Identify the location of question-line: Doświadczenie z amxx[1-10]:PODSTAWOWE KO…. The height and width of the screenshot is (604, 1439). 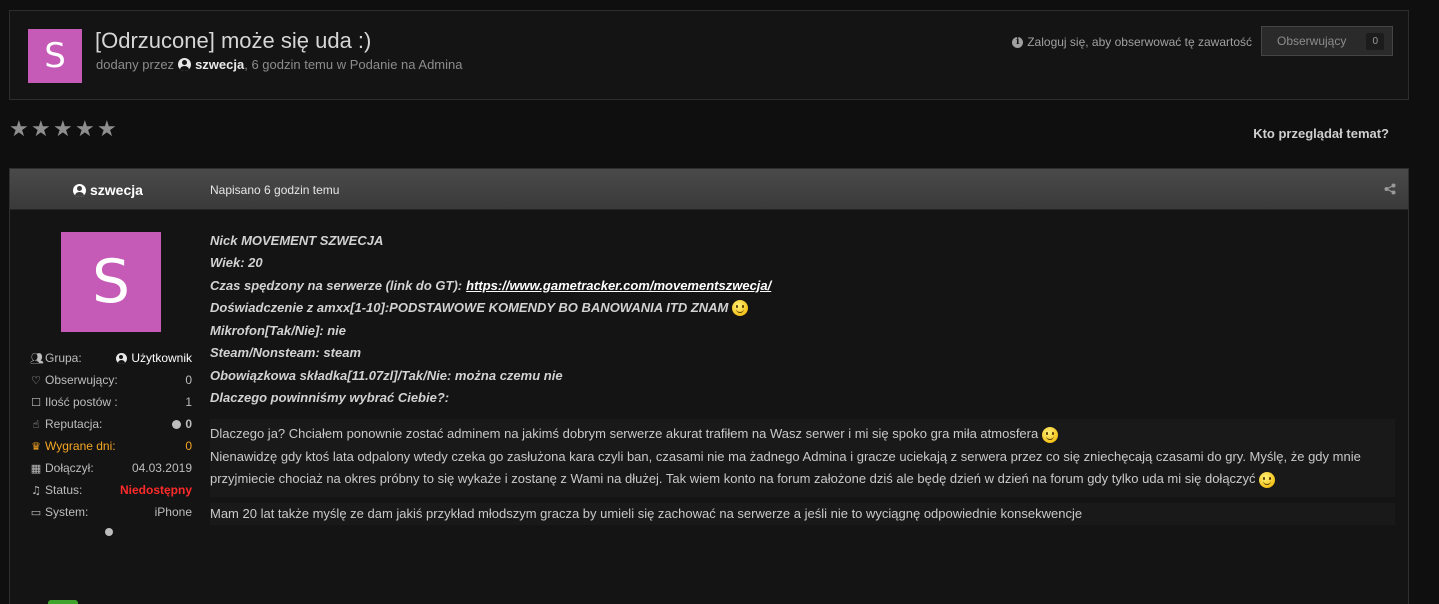
(802, 308).